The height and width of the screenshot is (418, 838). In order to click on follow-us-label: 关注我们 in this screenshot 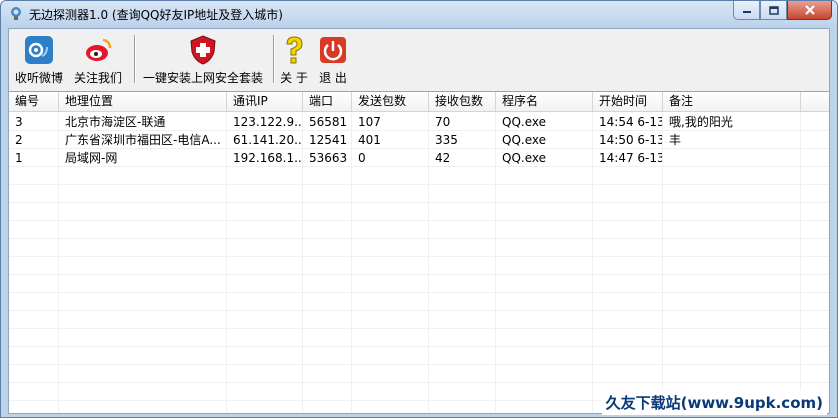, I will do `click(97, 78)`.